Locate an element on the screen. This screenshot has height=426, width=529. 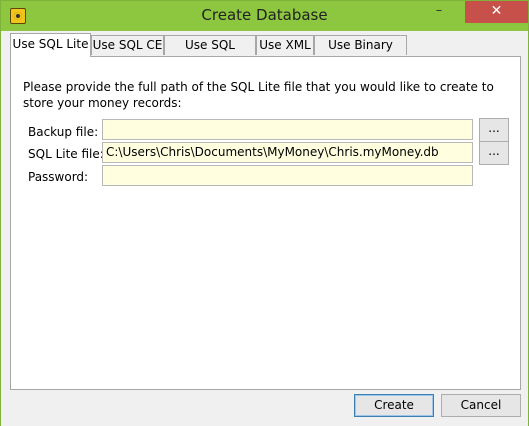
tab-use-sql-lite: Use SQL Lite is located at coordinates (50, 45).